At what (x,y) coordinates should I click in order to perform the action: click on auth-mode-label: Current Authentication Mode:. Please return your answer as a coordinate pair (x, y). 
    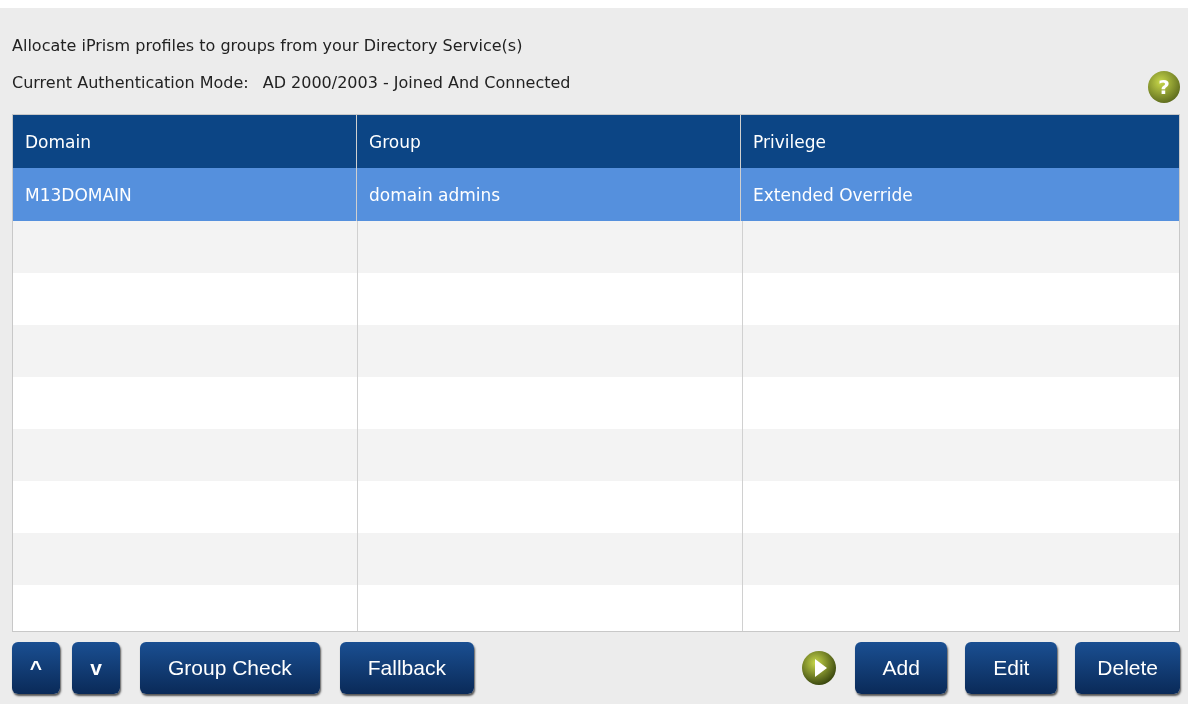
    Looking at the image, I should click on (130, 82).